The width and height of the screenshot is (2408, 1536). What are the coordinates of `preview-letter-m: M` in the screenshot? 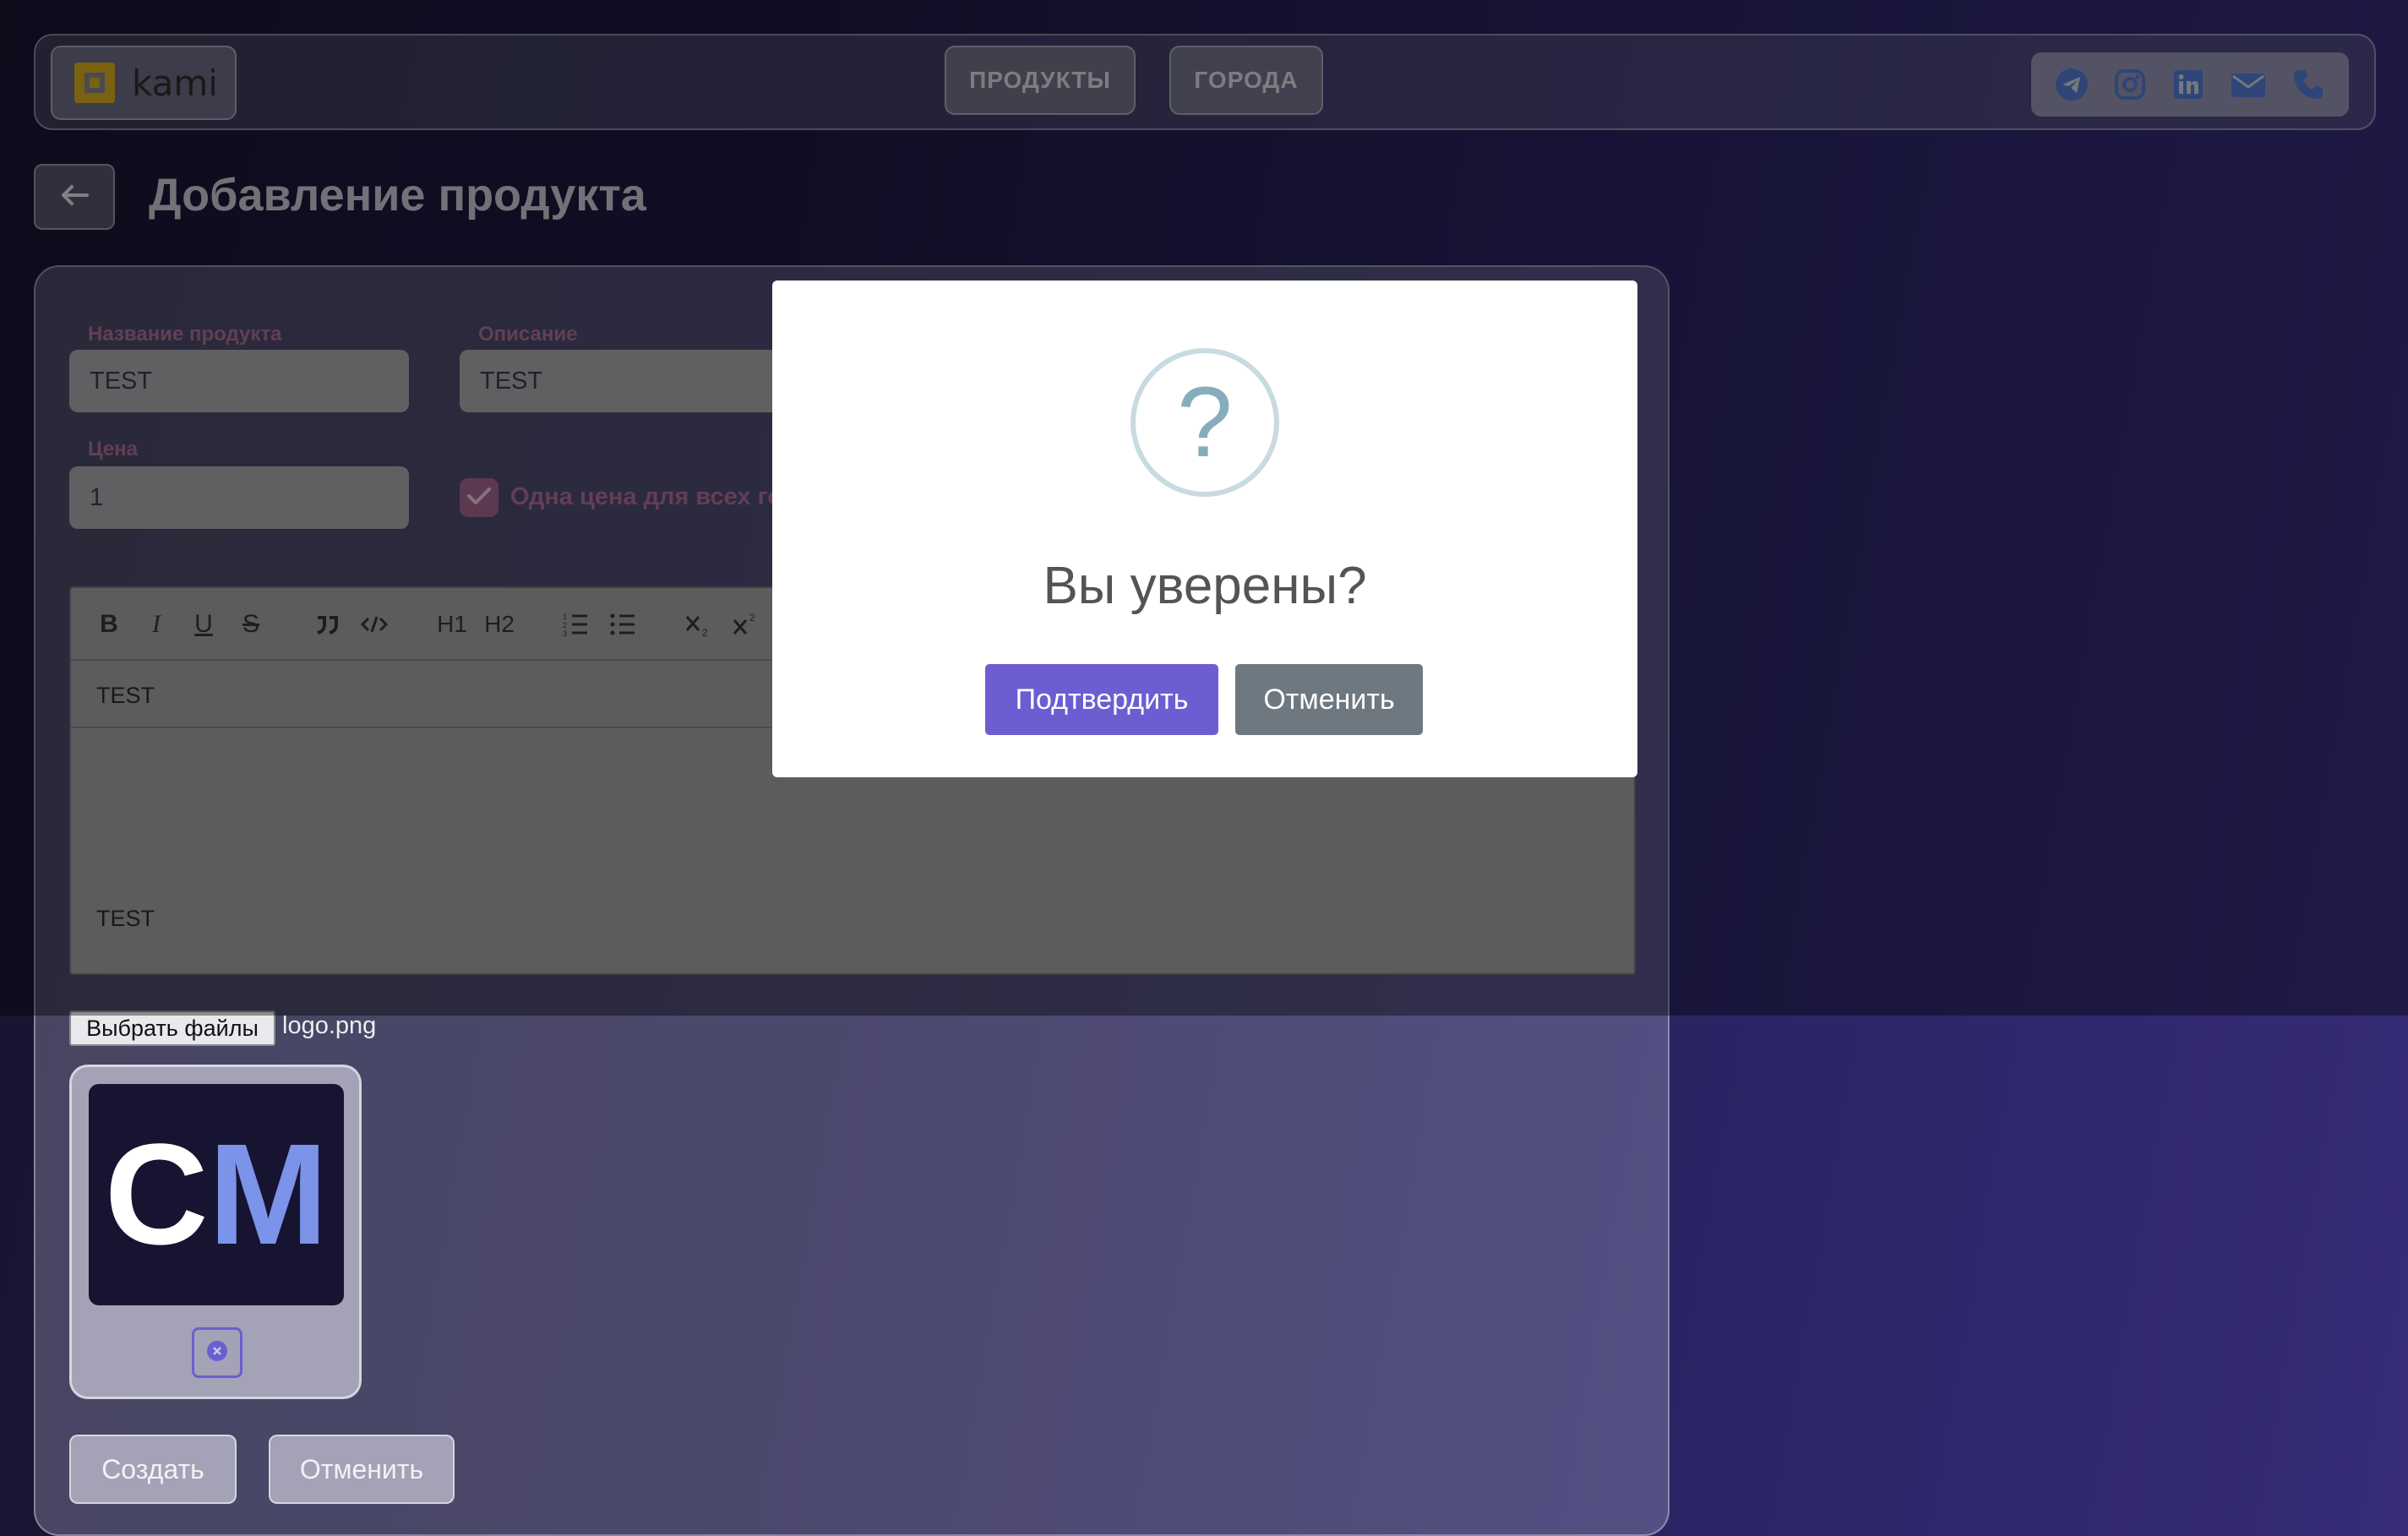 It's located at (268, 1194).